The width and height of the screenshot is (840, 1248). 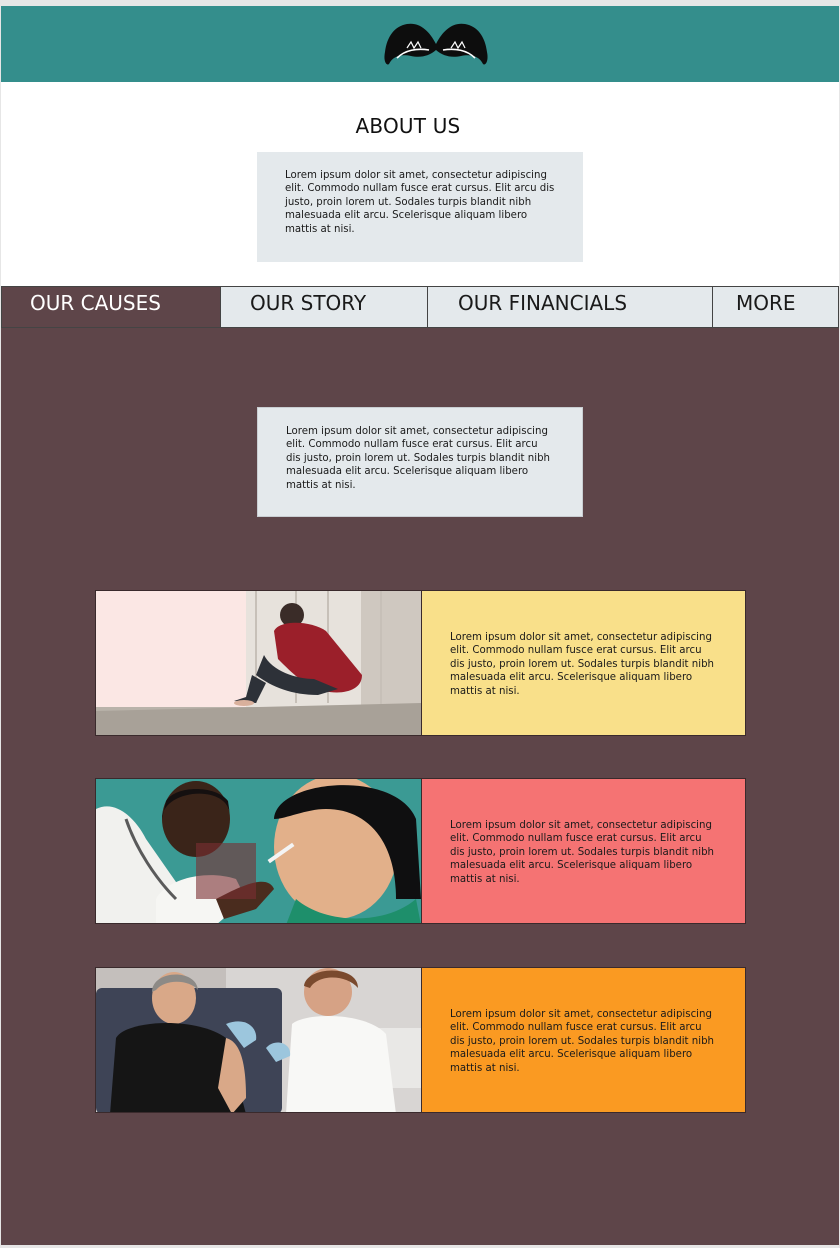 I want to click on tab-bar: OUR CAUSES OUR STORY OUR FINANCIALS MORE, so click(x=420, y=307).